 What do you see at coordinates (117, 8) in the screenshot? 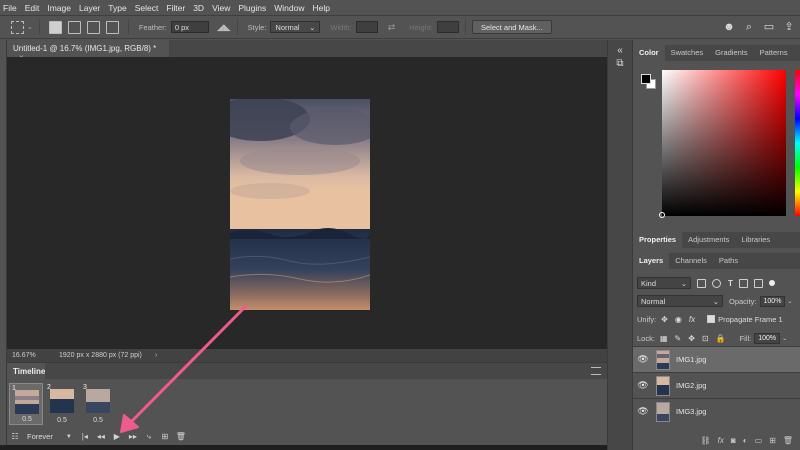
I see `menu-type: Type` at bounding box center [117, 8].